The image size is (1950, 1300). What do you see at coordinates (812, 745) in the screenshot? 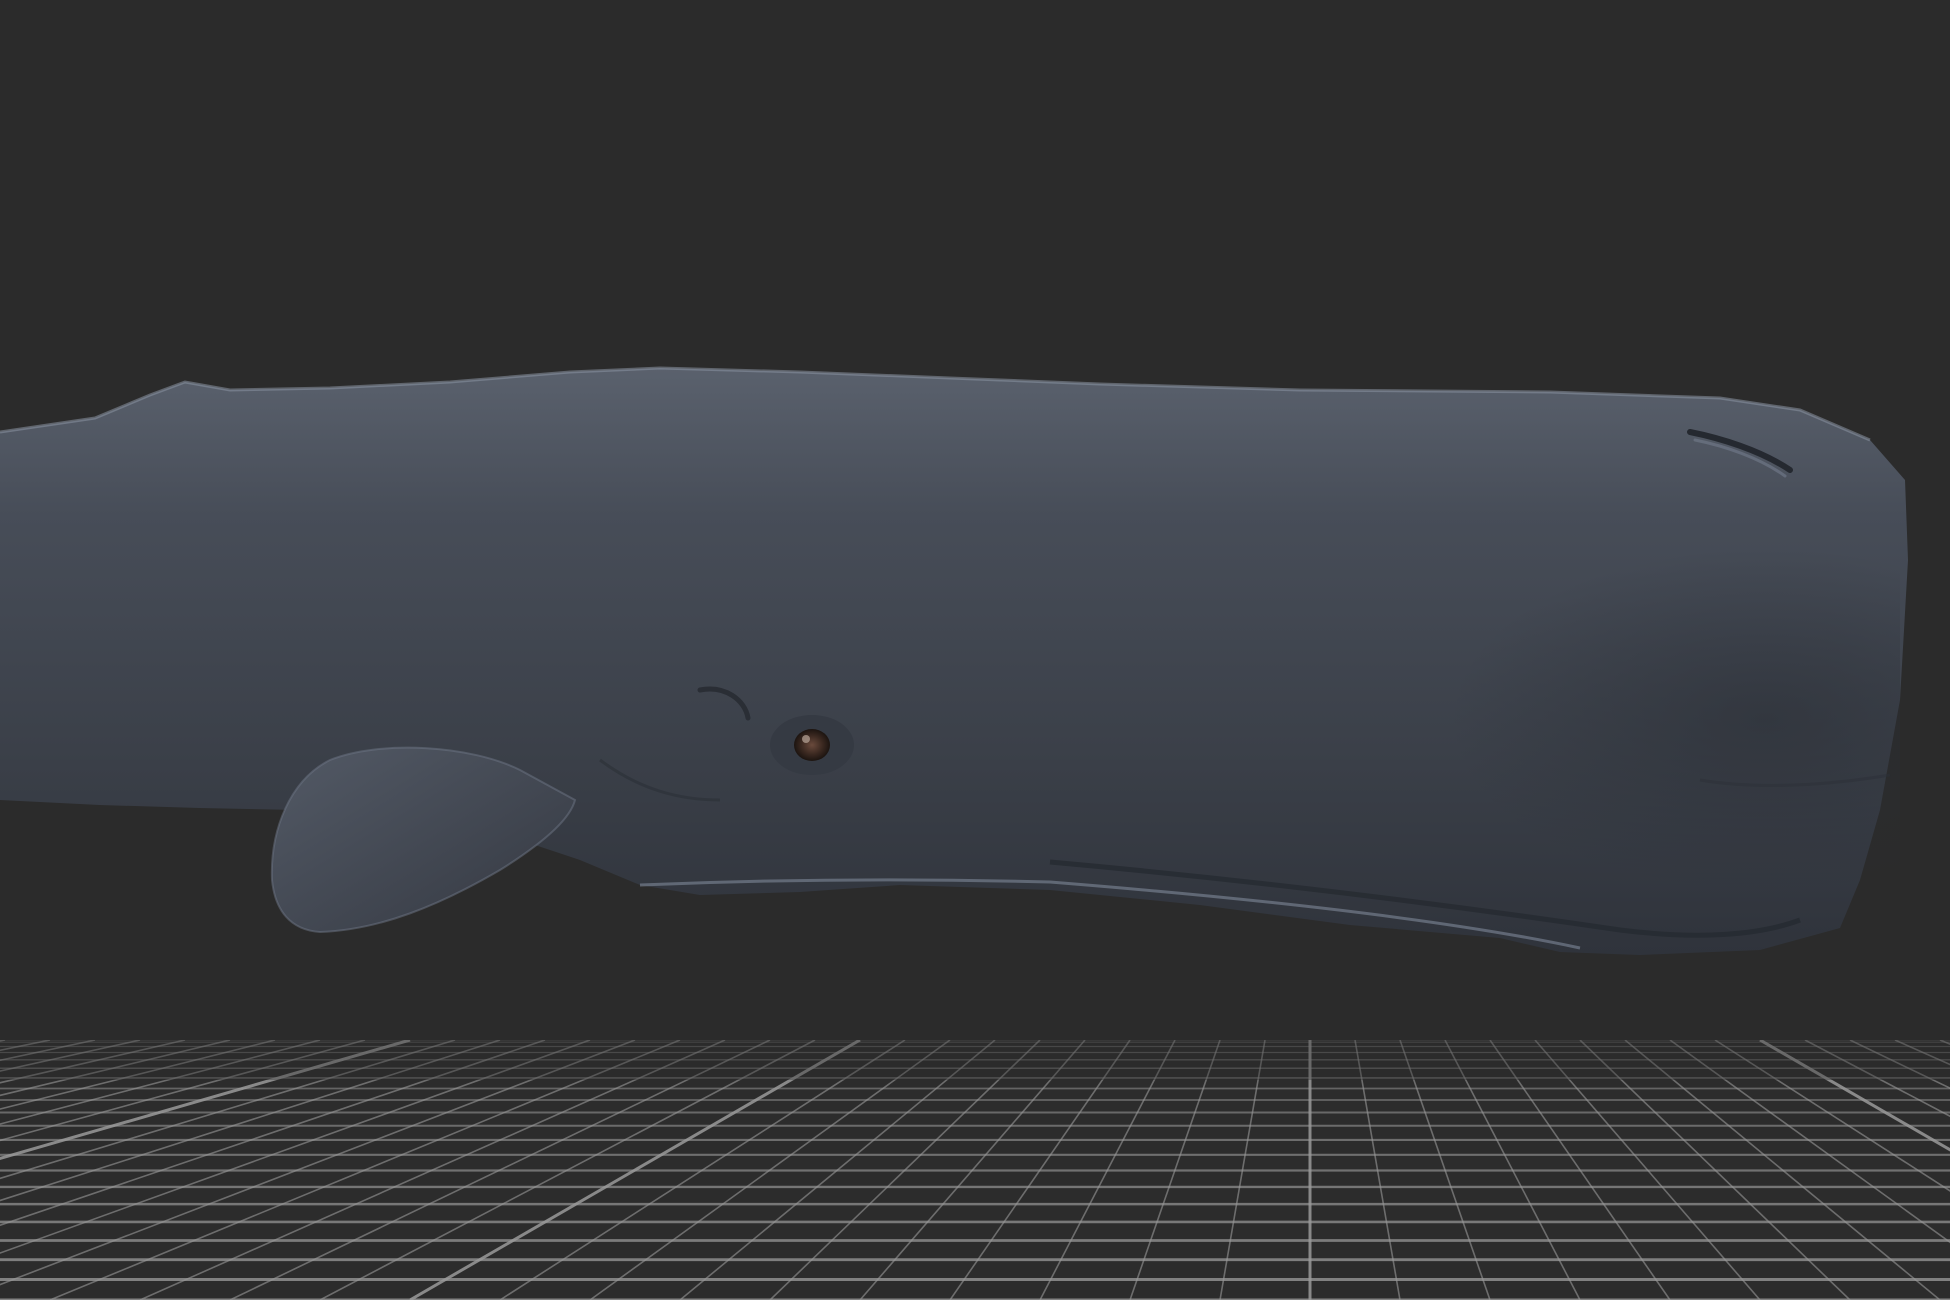
I see `eye-icon` at bounding box center [812, 745].